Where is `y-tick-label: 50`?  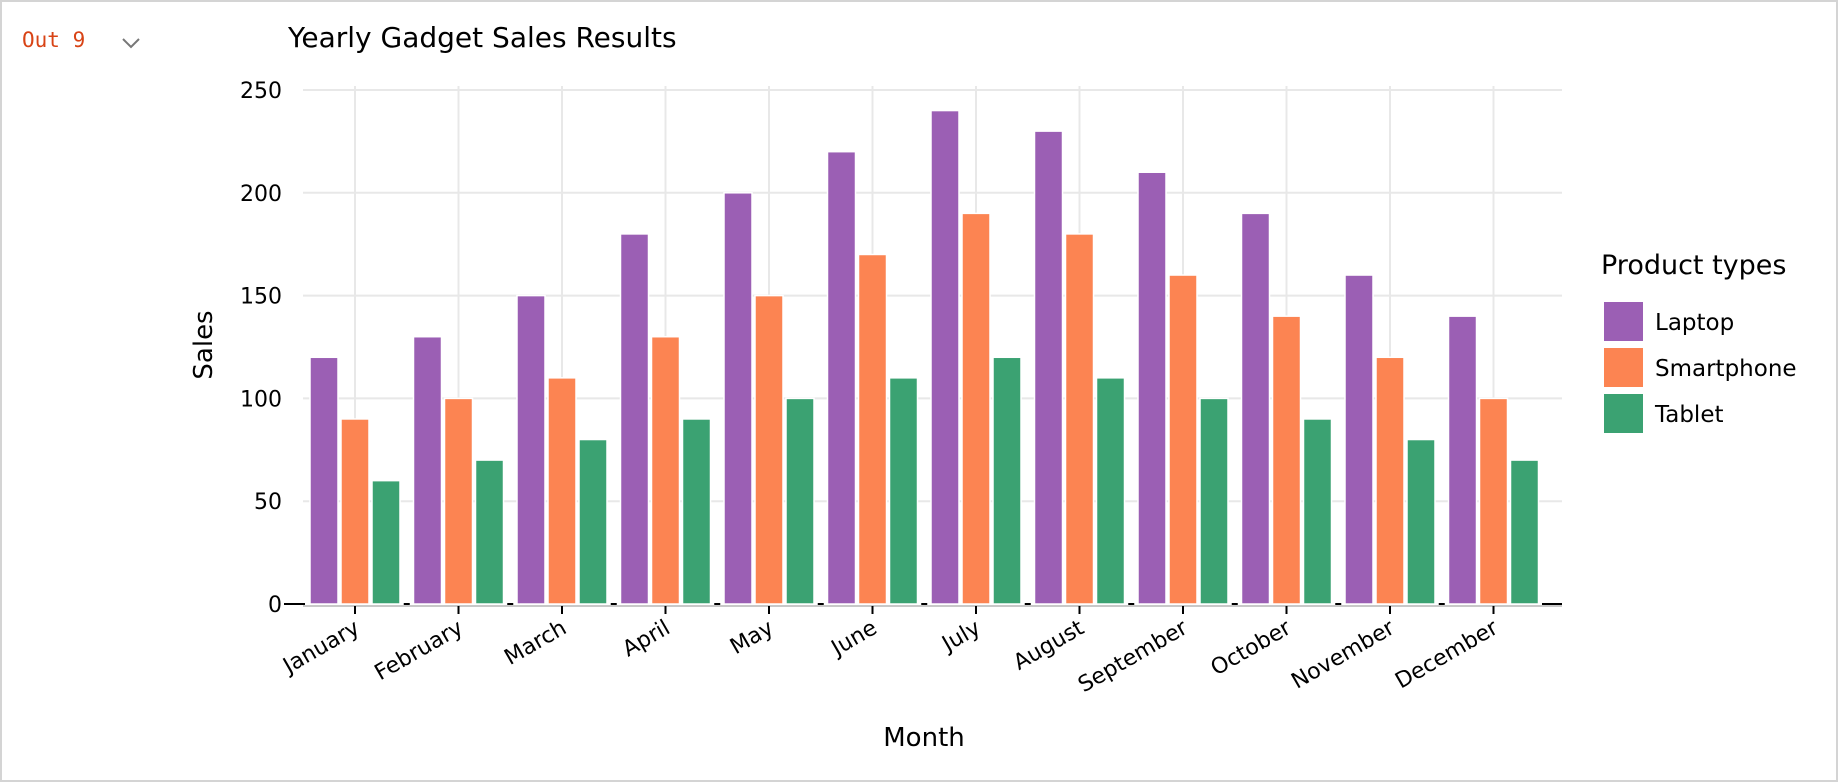 y-tick-label: 50 is located at coordinates (268, 502).